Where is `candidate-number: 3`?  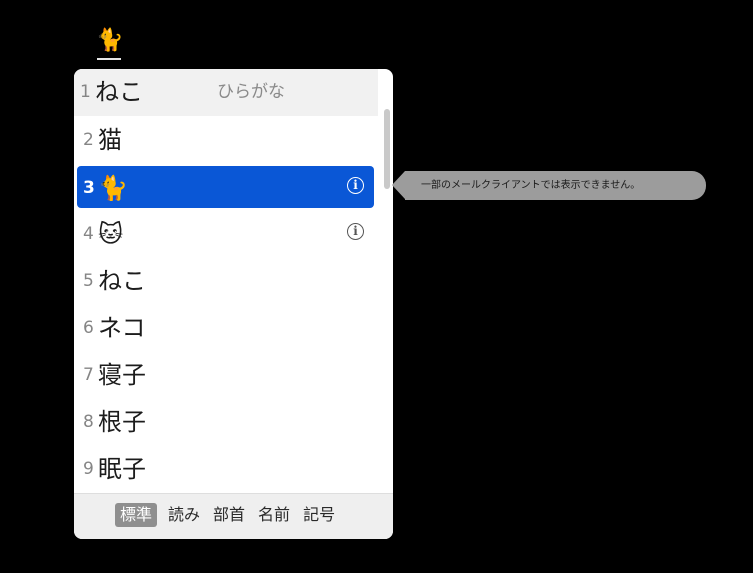
candidate-number: 3 is located at coordinates (89, 188).